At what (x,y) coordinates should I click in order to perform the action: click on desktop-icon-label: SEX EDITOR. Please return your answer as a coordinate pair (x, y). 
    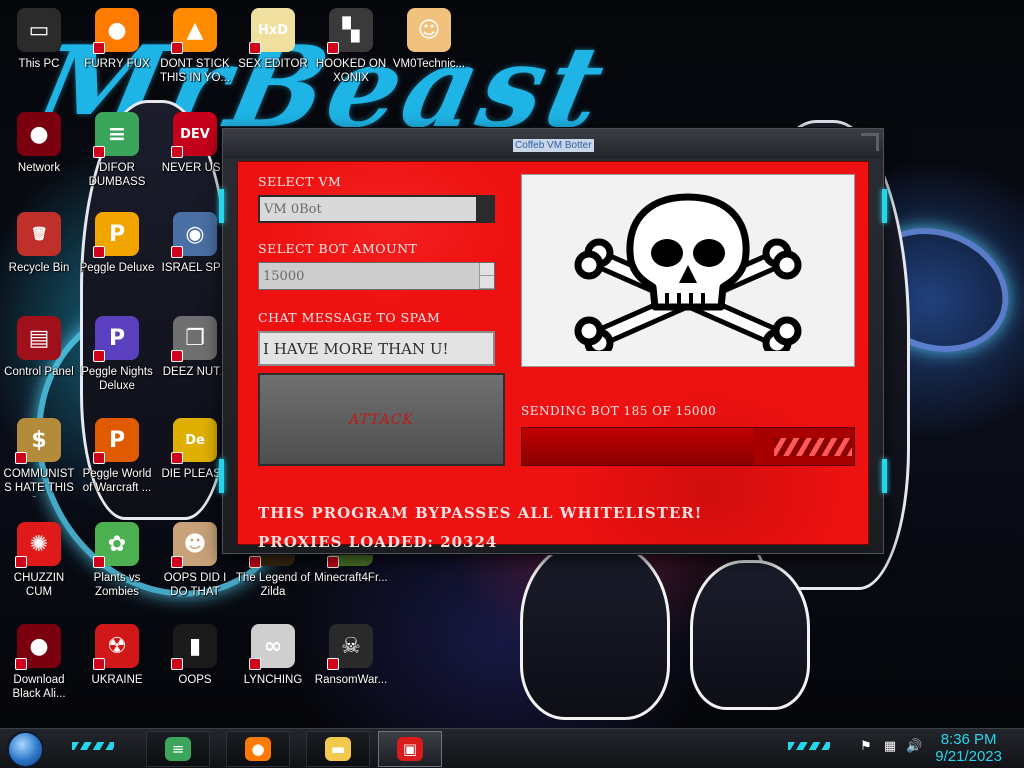
    Looking at the image, I should click on (273, 64).